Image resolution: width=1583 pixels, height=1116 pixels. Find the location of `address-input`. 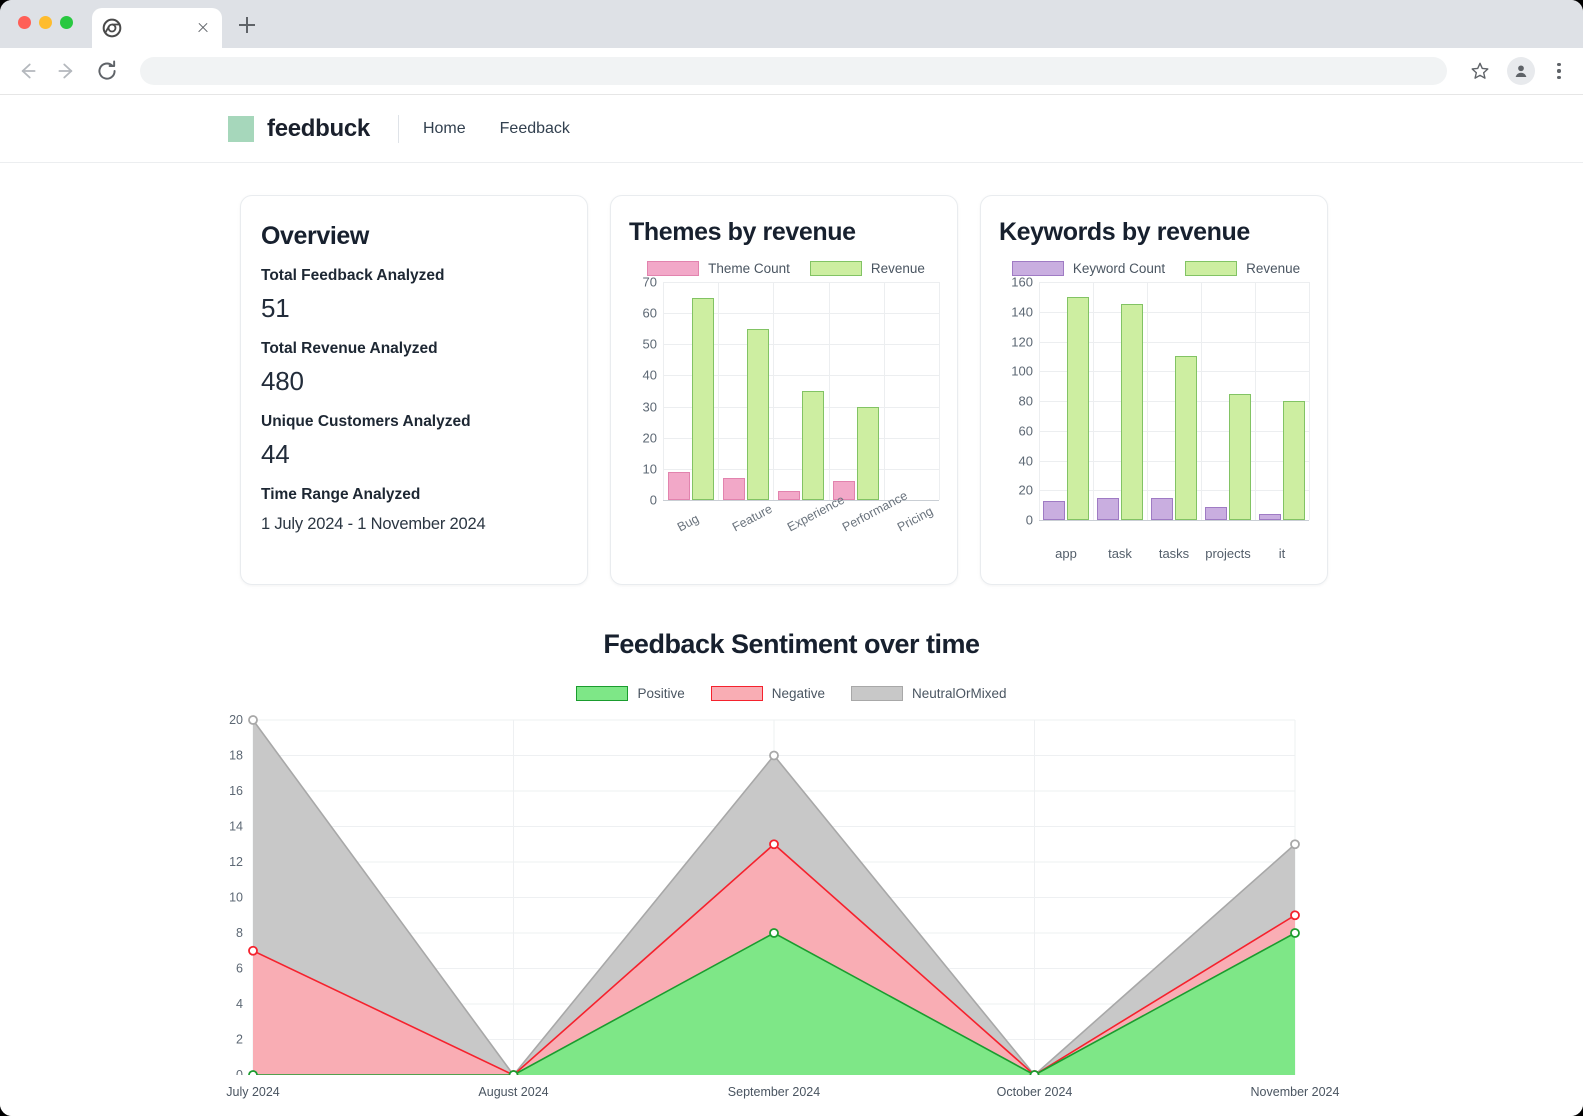

address-input is located at coordinates (793, 71).